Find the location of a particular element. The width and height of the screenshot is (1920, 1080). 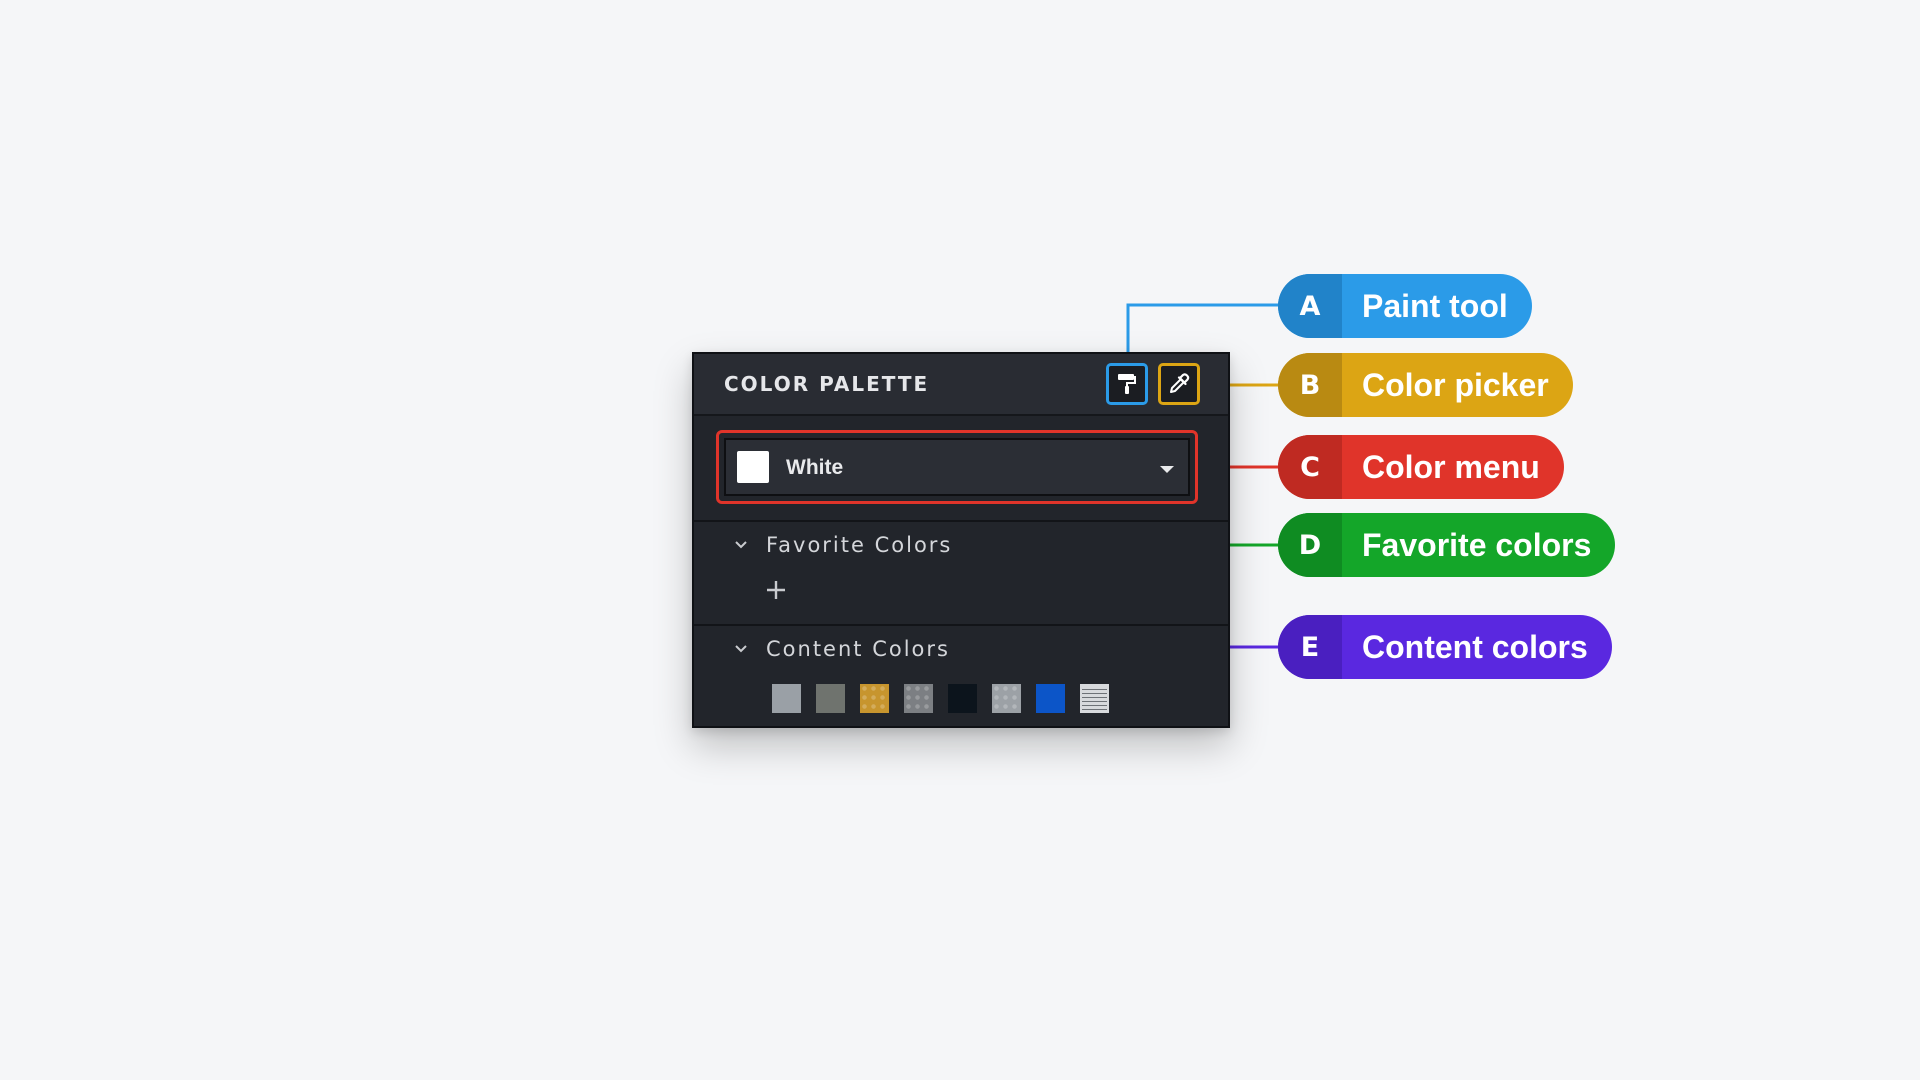

color-menu-dropdown: White is located at coordinates (957, 467).